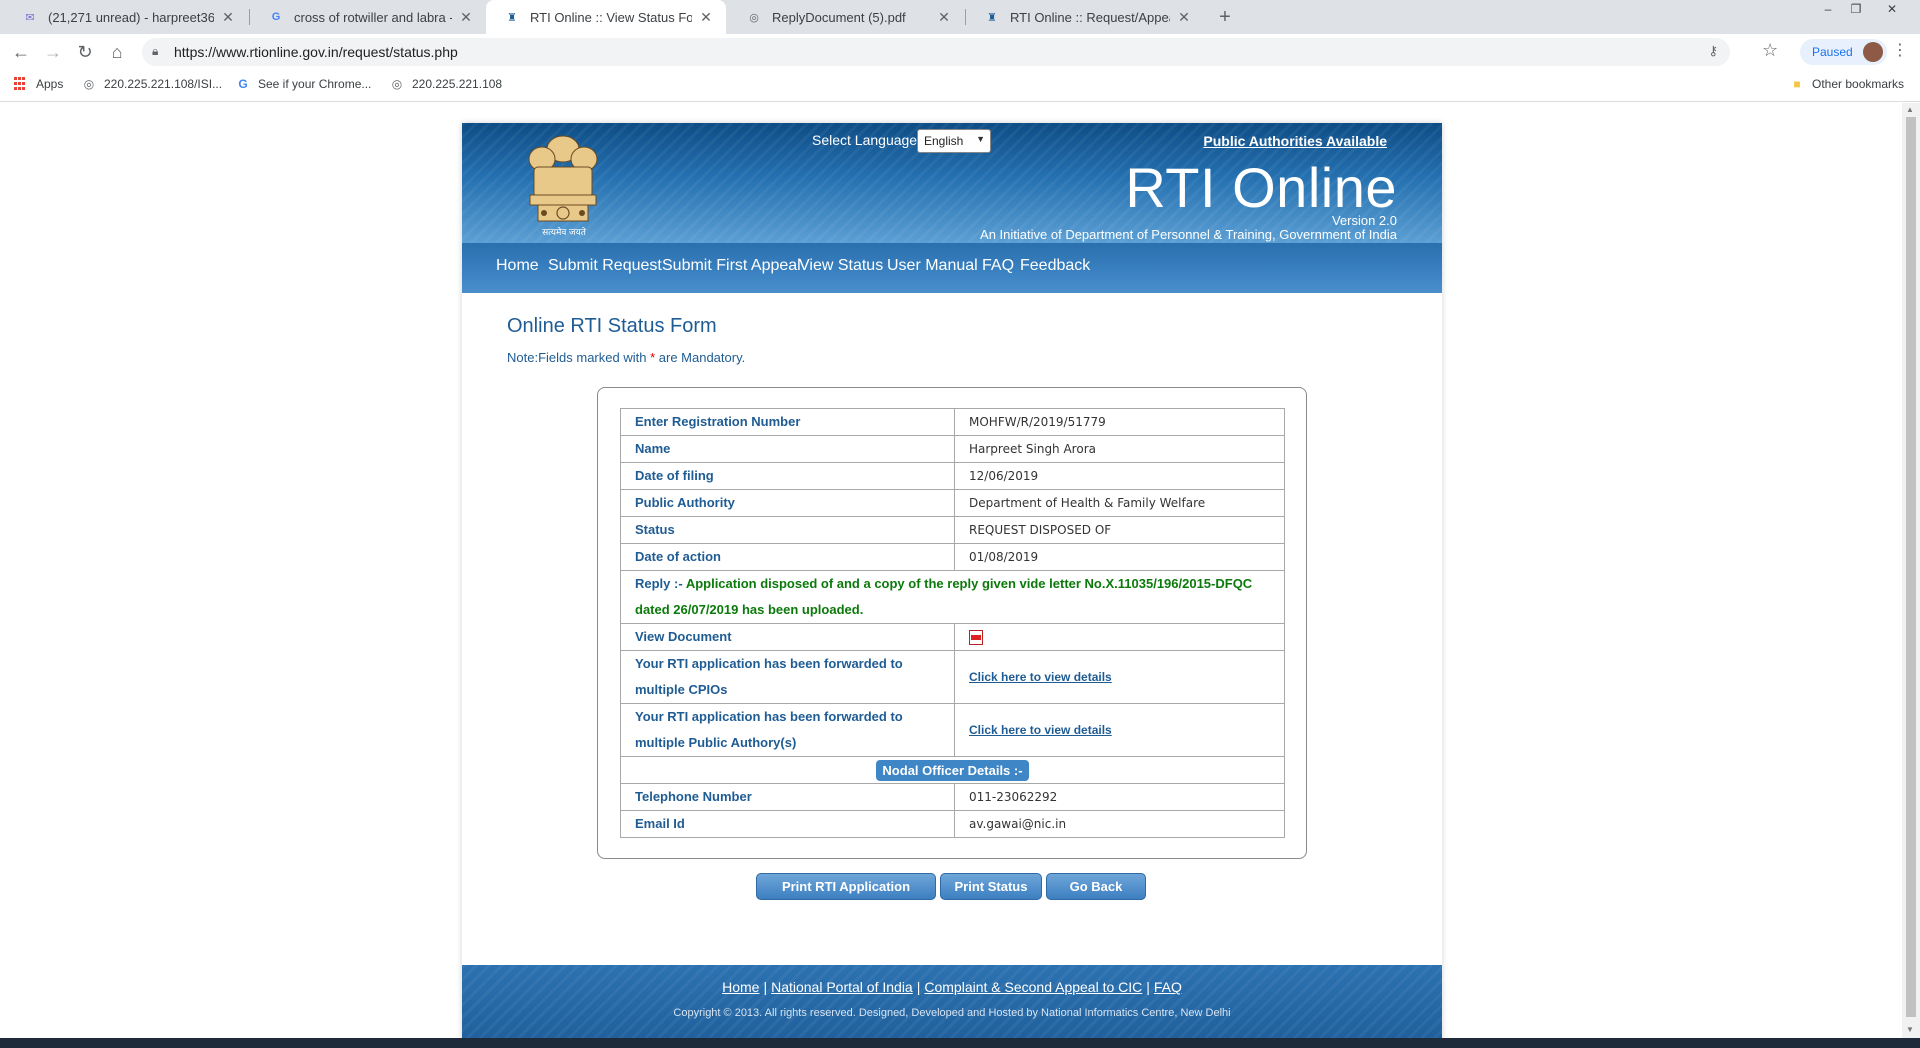  I want to click on browser-tab-gmail: ✉ (21,271 unread) - harpreet36_8k ✕, so click(126, 17).